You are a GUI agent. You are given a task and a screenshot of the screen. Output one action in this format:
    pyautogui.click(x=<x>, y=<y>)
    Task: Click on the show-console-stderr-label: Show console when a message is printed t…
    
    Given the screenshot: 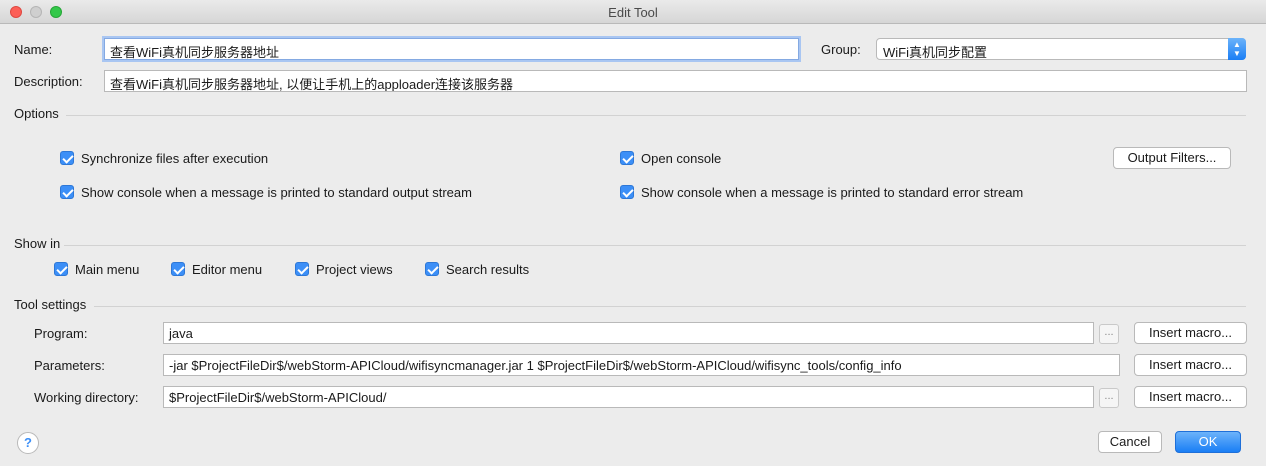 What is the action you would take?
    pyautogui.click(x=832, y=192)
    